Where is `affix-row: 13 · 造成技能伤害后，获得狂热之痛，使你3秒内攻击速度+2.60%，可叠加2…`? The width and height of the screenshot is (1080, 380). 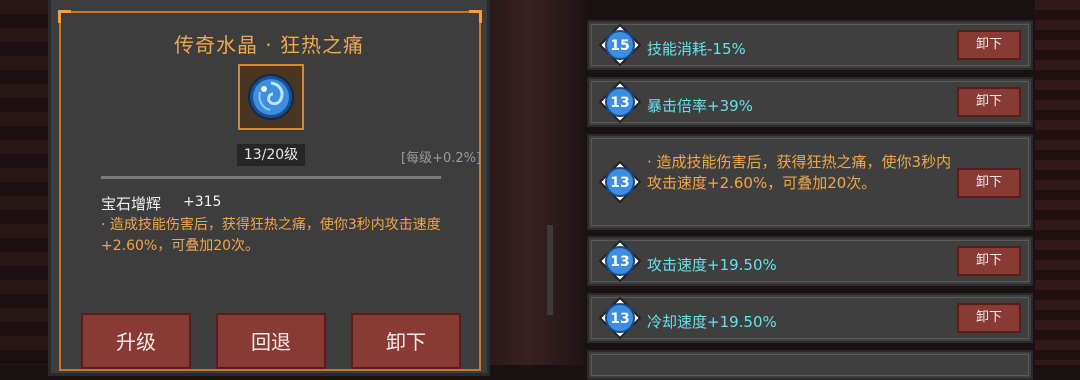
affix-row: 13 · 造成技能伤害后，获得狂热之痛，使你3秒内攻击速度+2.60%，可叠加2… is located at coordinates (810, 182).